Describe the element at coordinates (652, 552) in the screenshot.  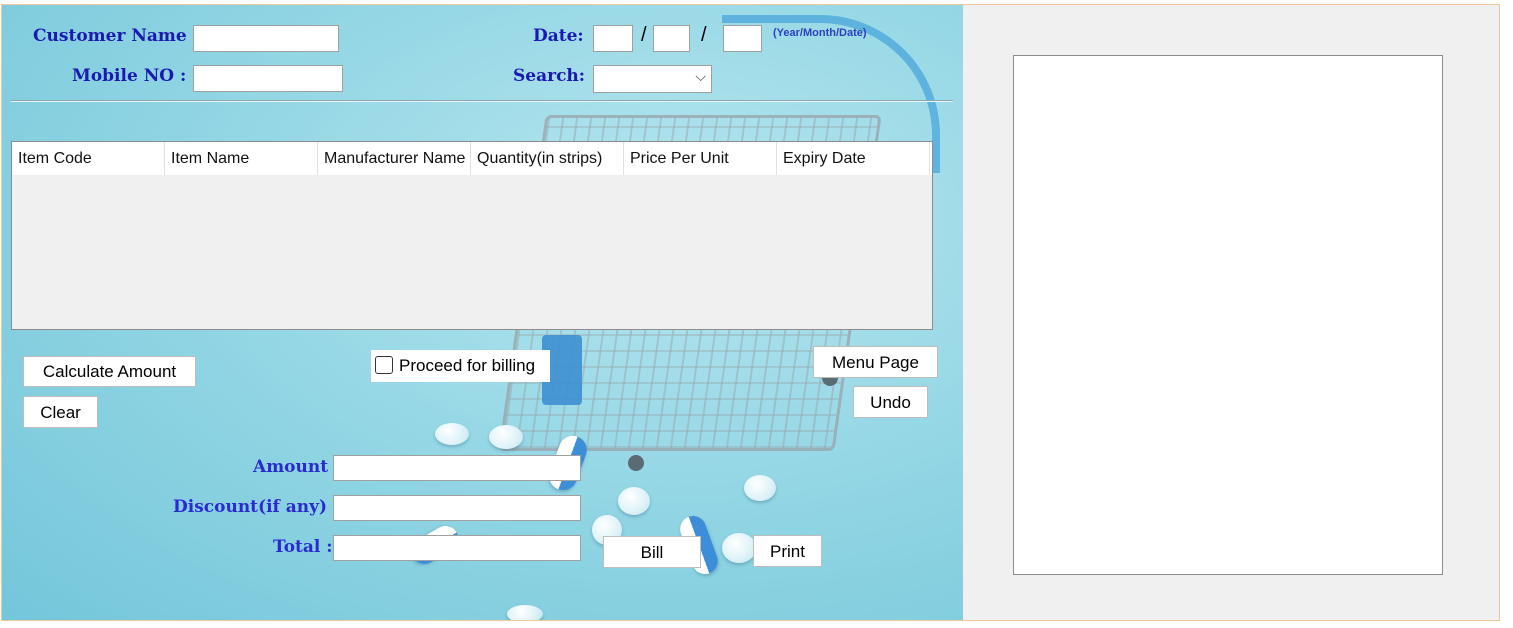
I see `bill-button: Bill` at that location.